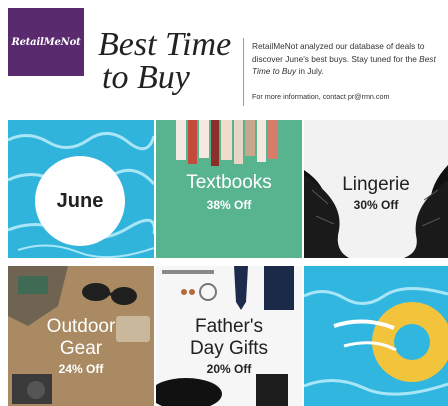 This screenshot has width=448, height=406. I want to click on month-label: June, so click(80, 200).